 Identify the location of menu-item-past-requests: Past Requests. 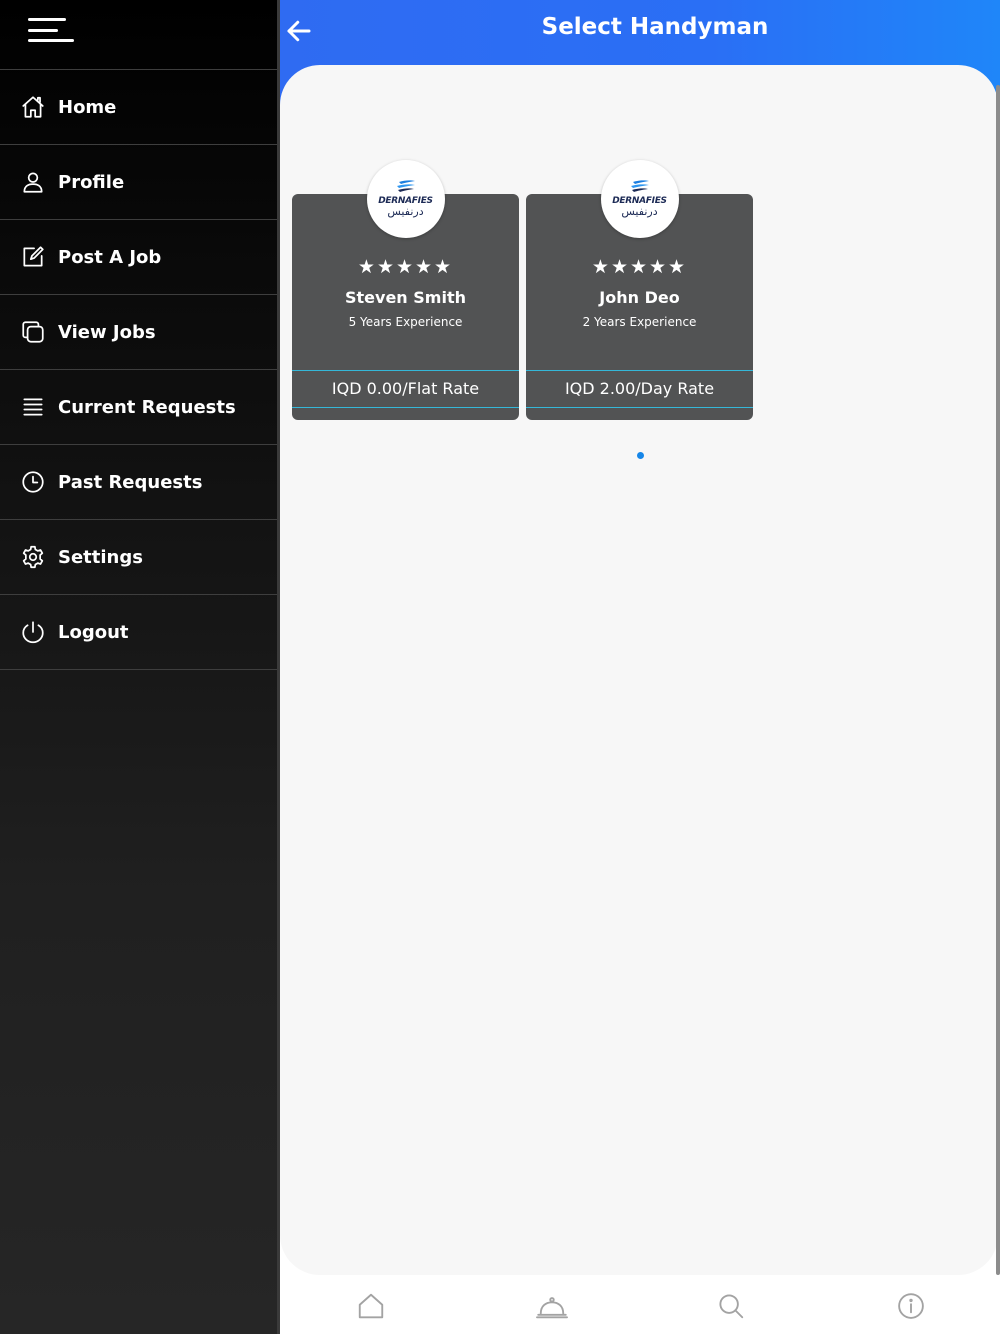
(138, 482).